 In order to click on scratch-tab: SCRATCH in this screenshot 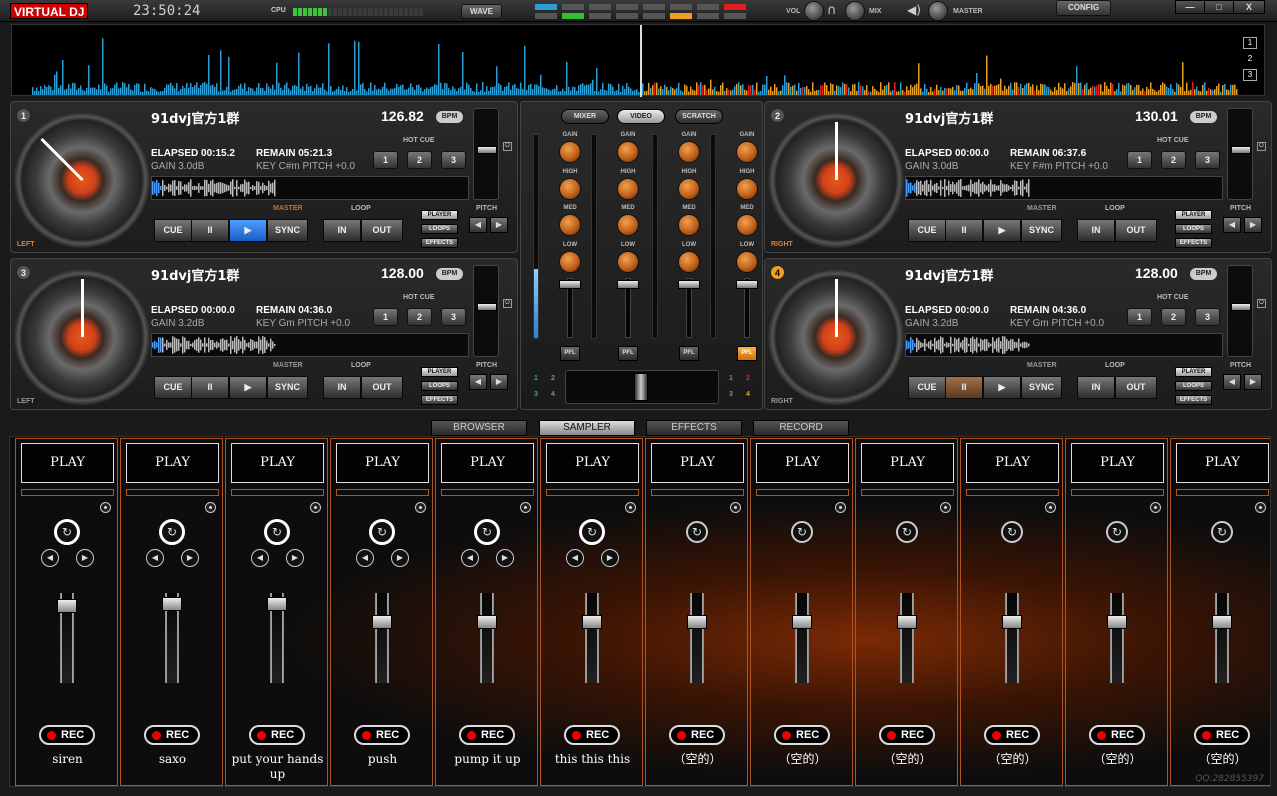, I will do `click(699, 116)`.